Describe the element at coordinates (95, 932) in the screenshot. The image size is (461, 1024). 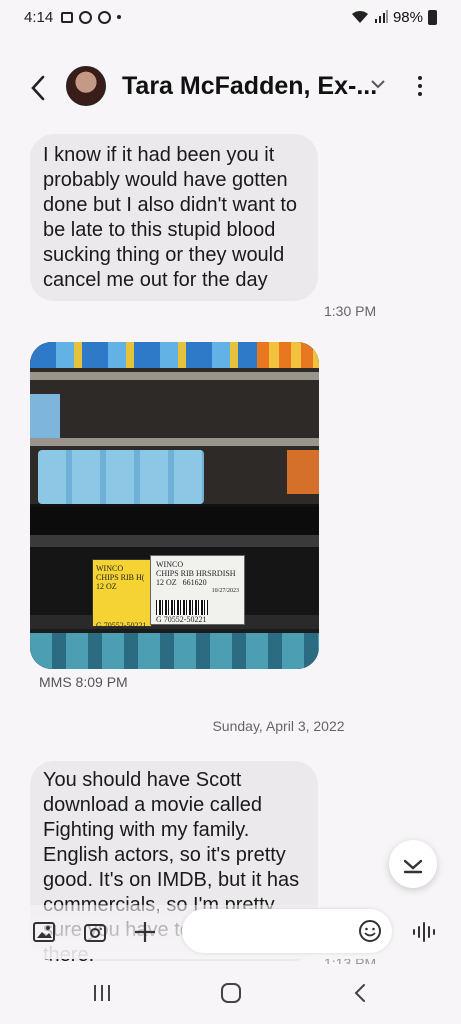
I see `camera-icon` at that location.